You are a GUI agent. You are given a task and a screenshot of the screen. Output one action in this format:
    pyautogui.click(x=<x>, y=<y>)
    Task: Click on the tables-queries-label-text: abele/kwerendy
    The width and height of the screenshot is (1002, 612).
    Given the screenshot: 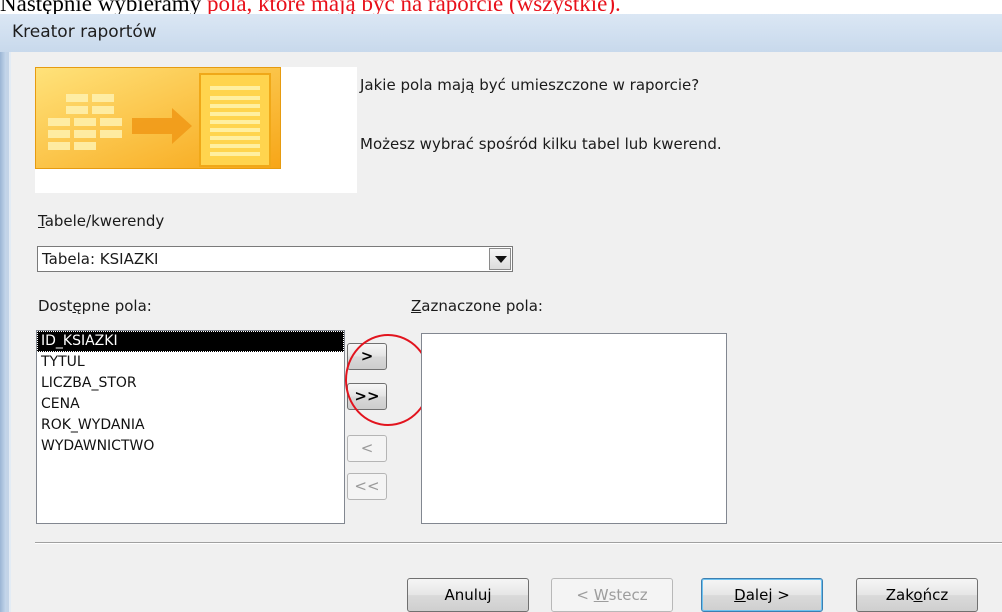 What is the action you would take?
    pyautogui.click(x=104, y=221)
    